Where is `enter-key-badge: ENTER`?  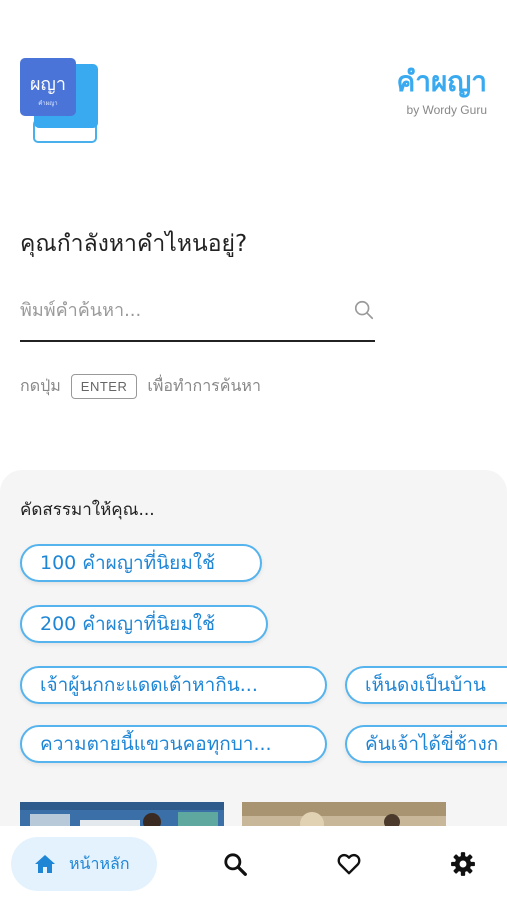
enter-key-badge: ENTER is located at coordinates (104, 386).